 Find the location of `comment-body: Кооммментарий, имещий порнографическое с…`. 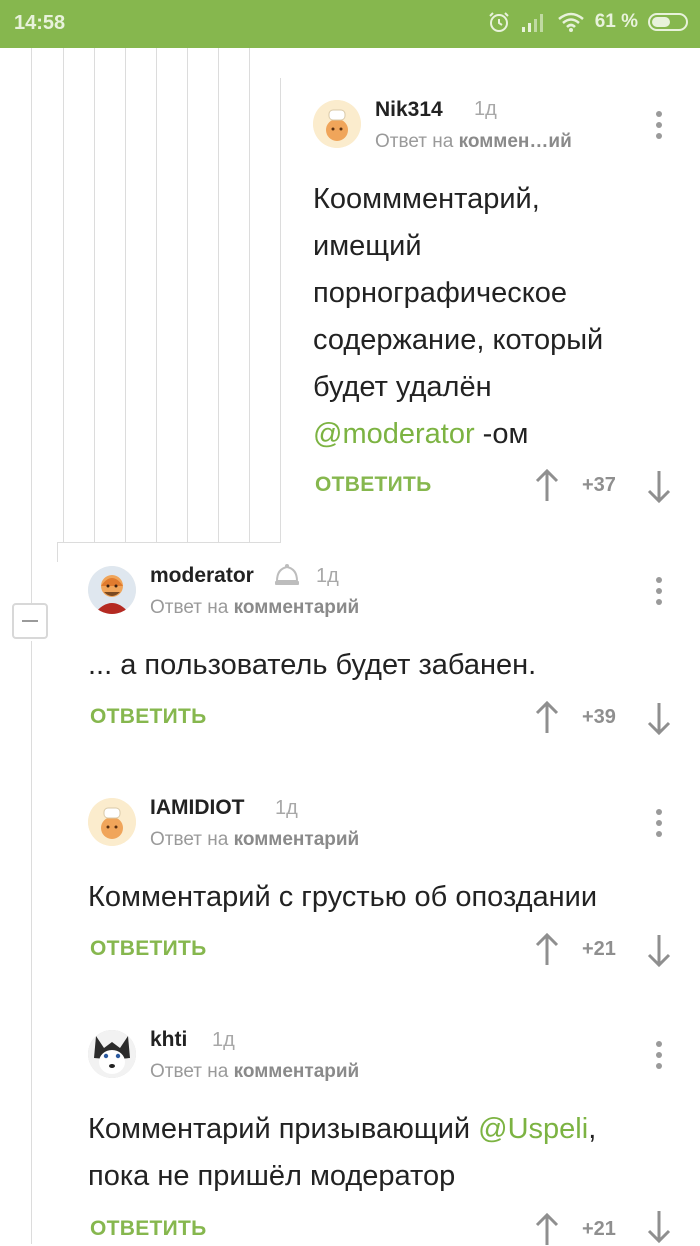

comment-body: Кооммментарий, имещий порнографическое с… is located at coordinates (458, 316).